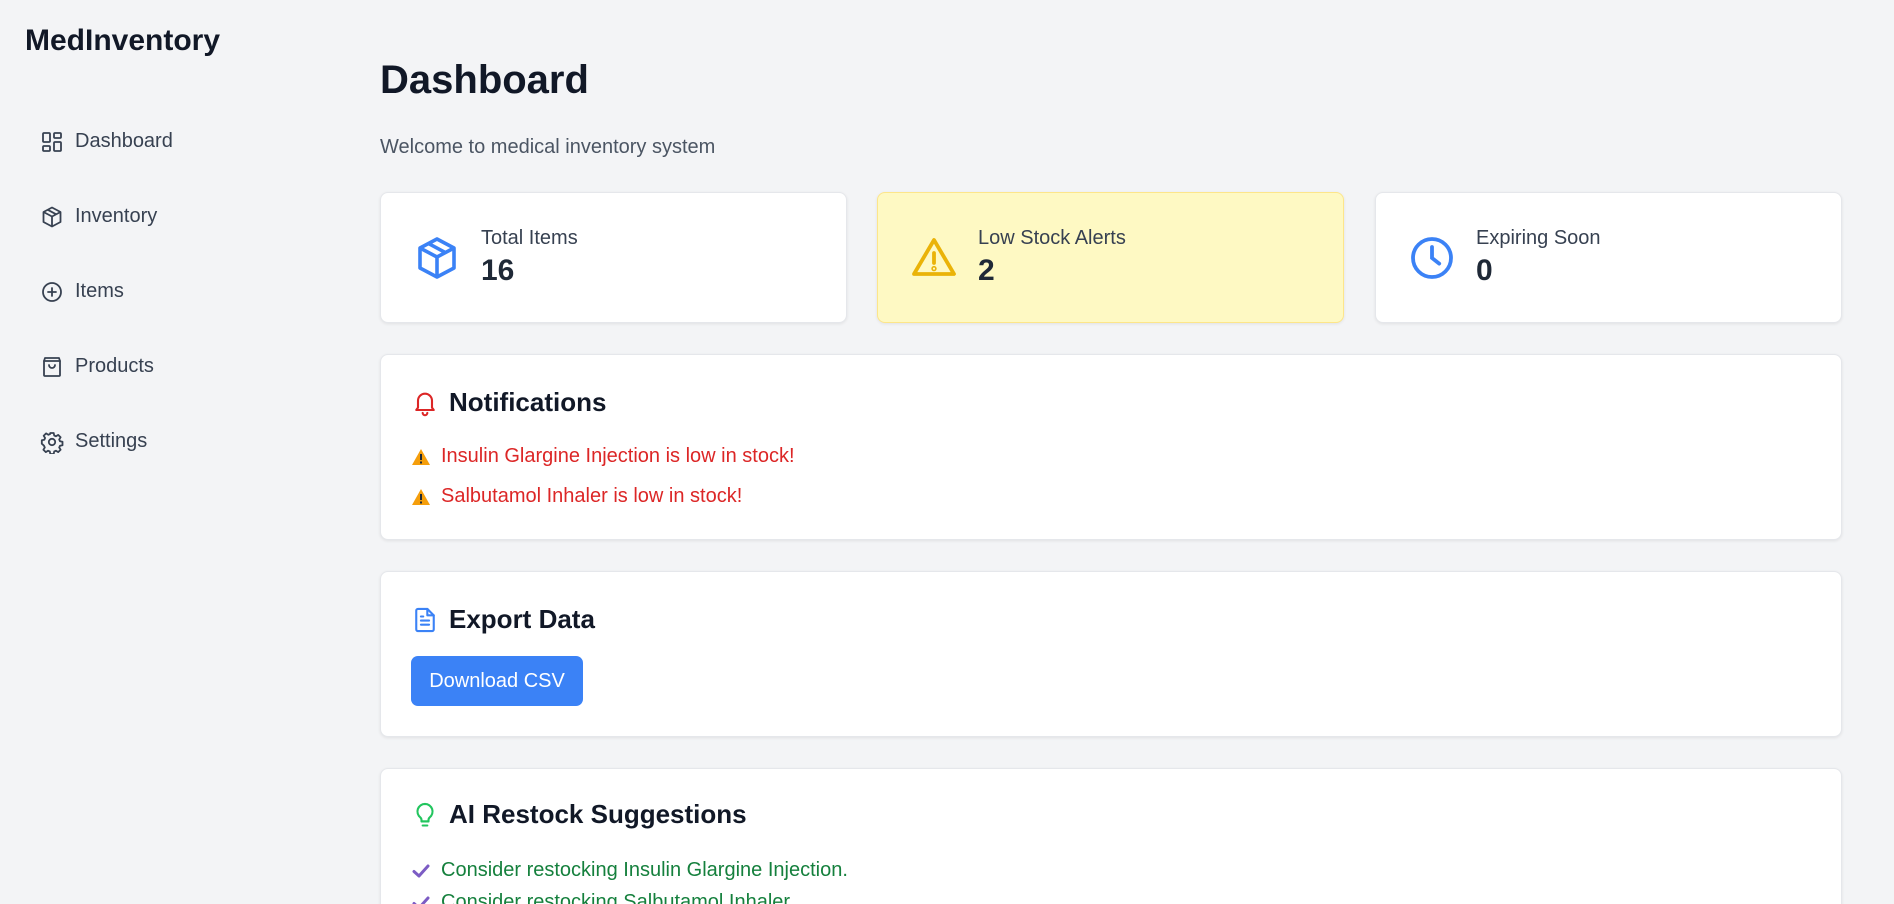 Image resolution: width=1894 pixels, height=904 pixels. I want to click on warning-triangle-icon, so click(934, 256).